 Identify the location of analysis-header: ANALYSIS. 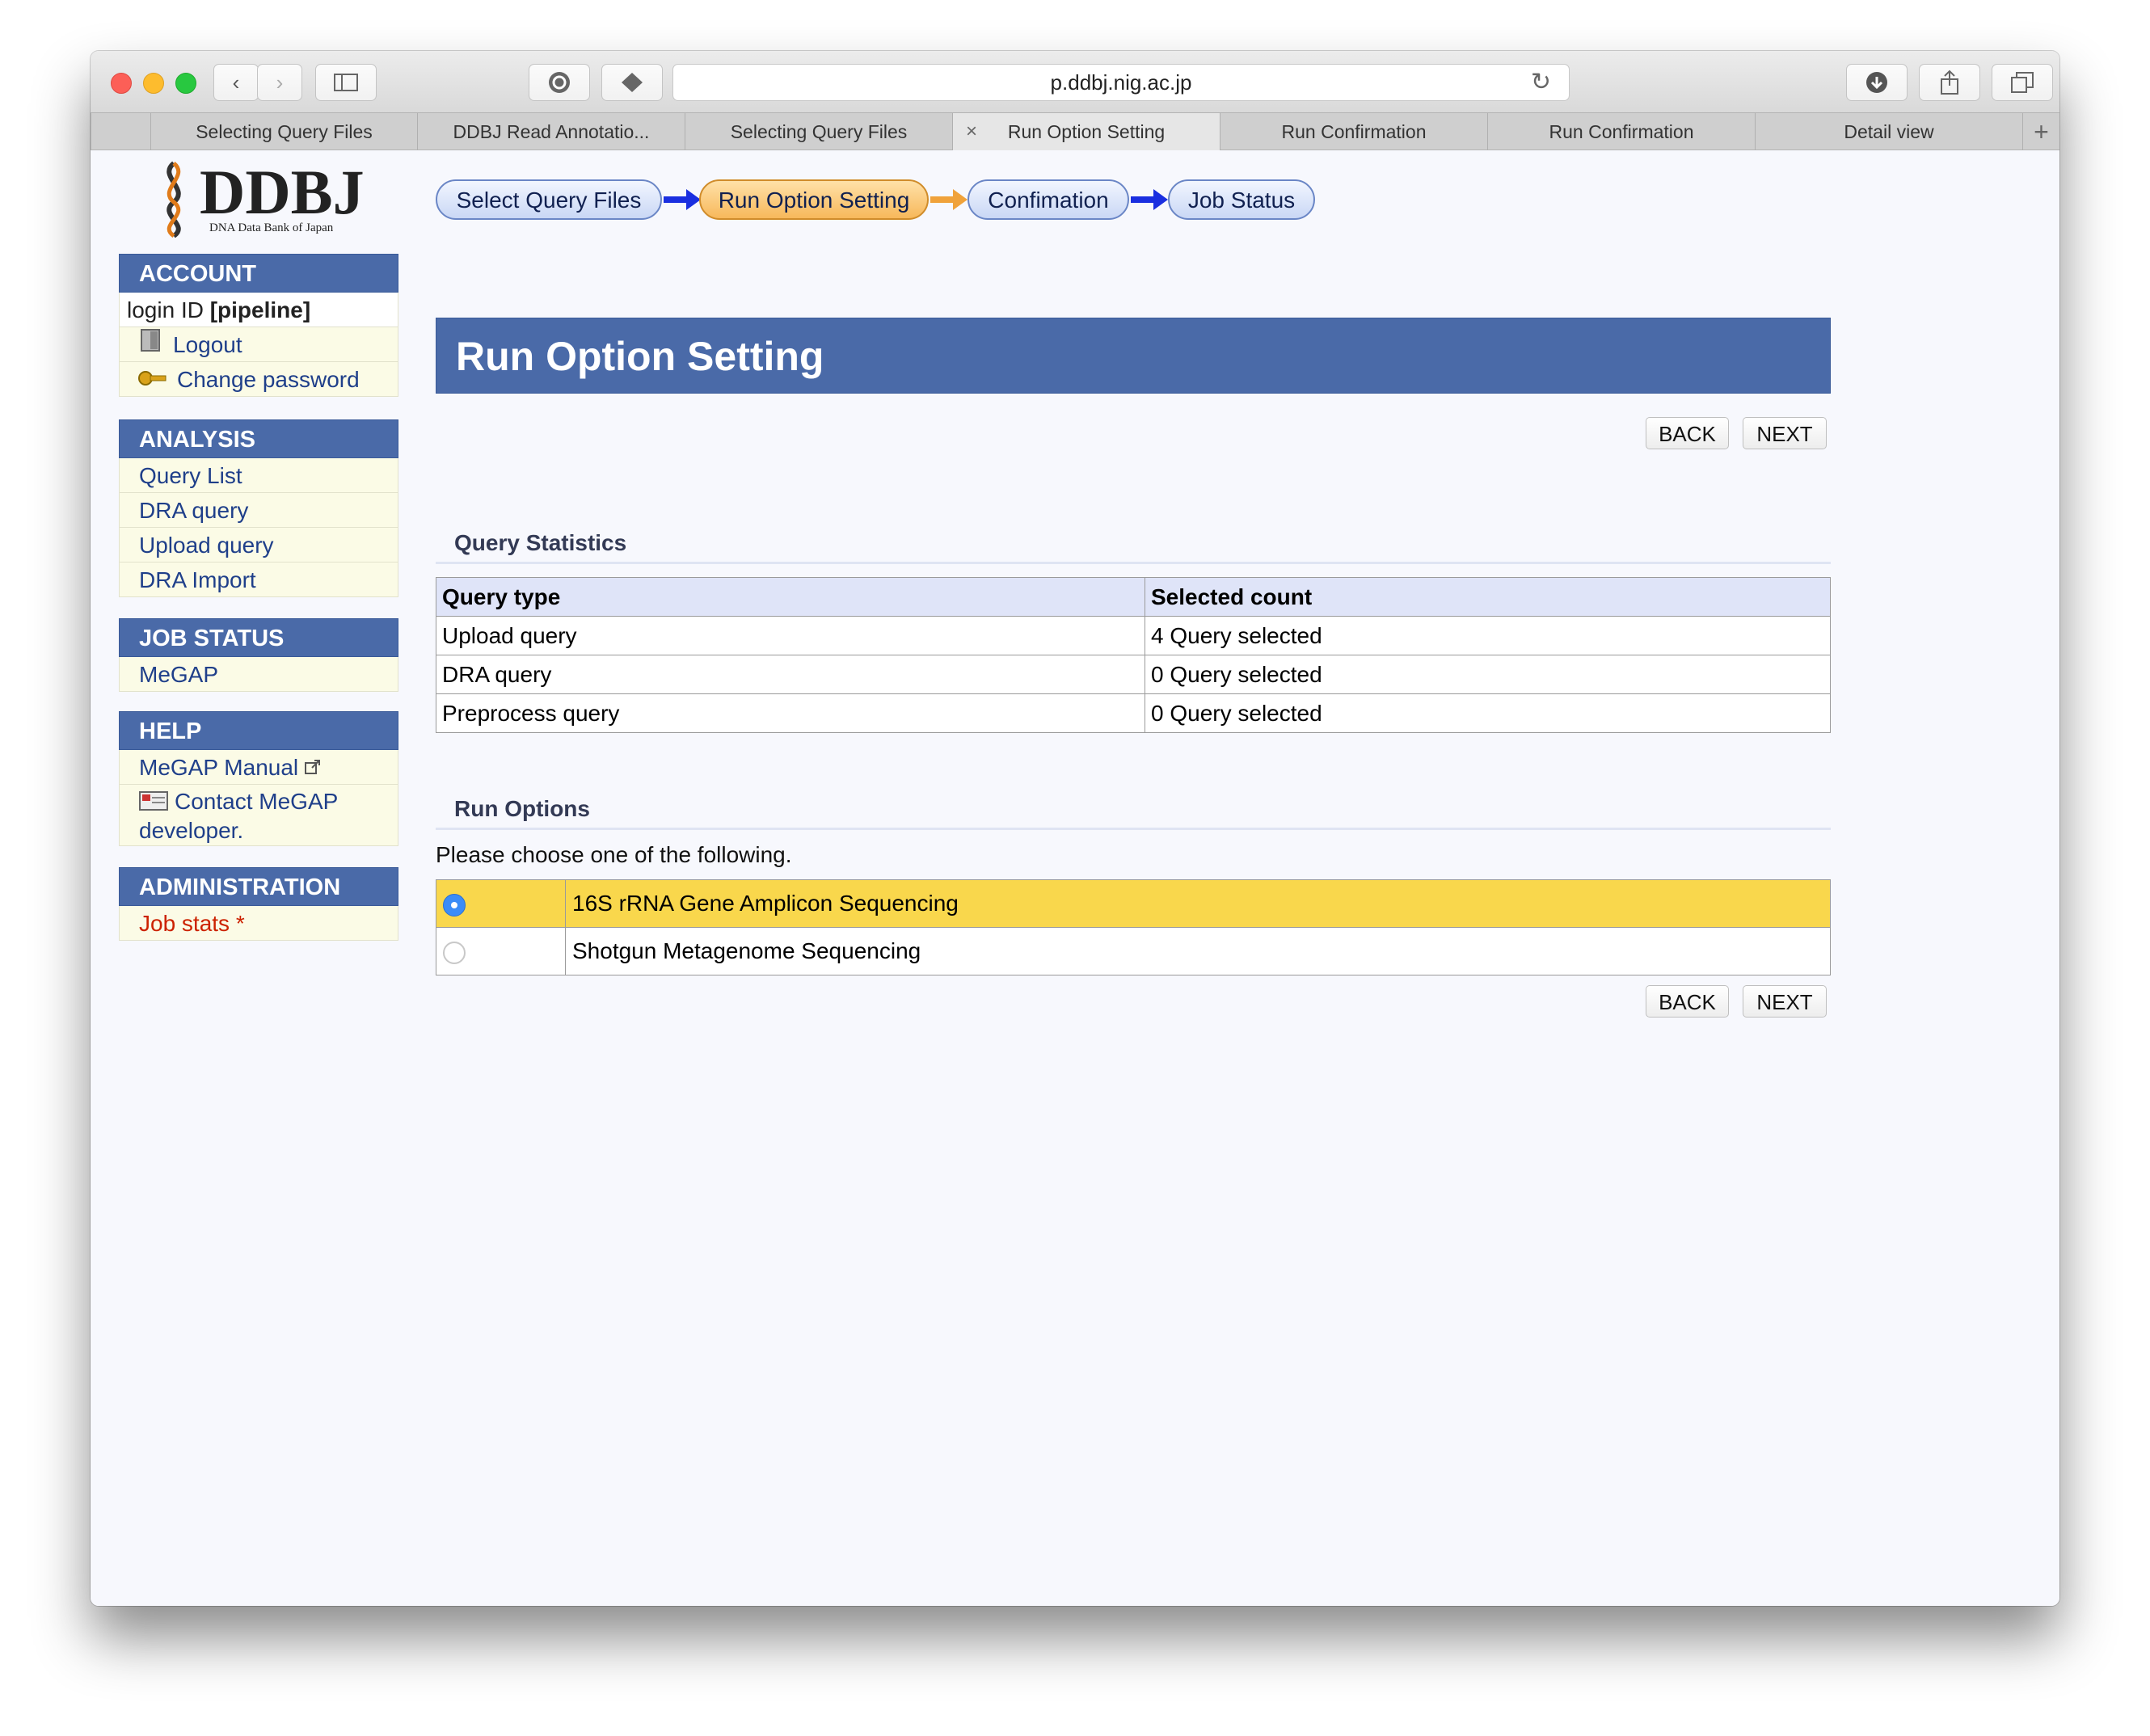
(258, 439).